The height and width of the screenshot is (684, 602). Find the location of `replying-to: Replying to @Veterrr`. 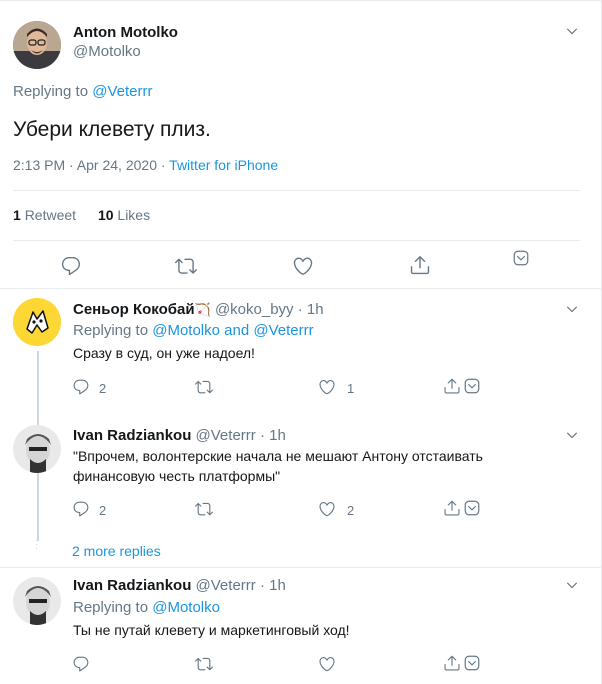

replying-to: Replying to @Veterrr is located at coordinates (82, 91).